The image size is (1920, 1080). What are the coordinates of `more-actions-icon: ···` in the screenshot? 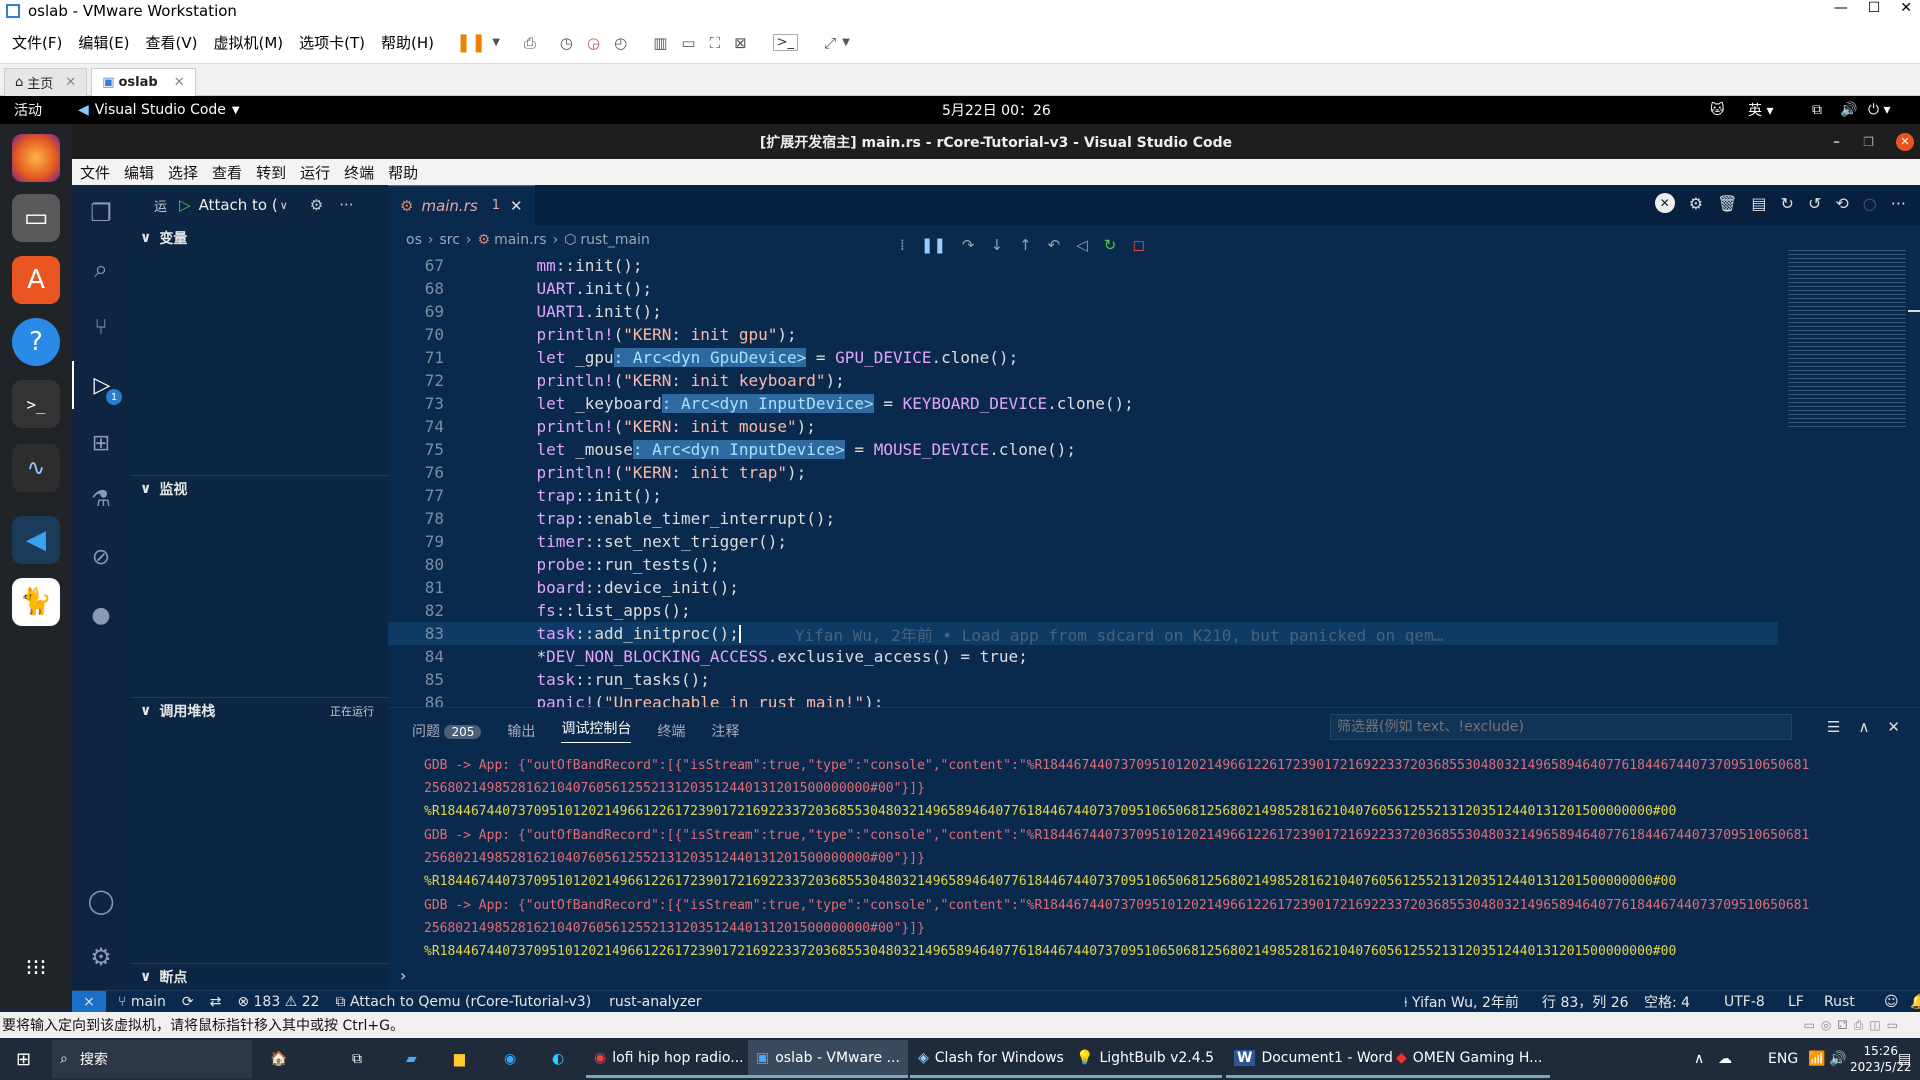 It's located at (346, 205).